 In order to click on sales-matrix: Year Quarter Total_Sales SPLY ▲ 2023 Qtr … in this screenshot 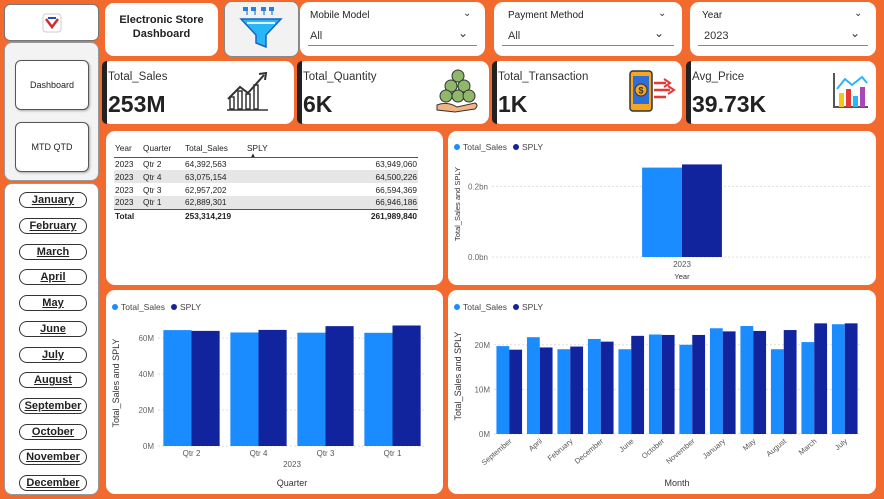, I will do `click(274, 208)`.